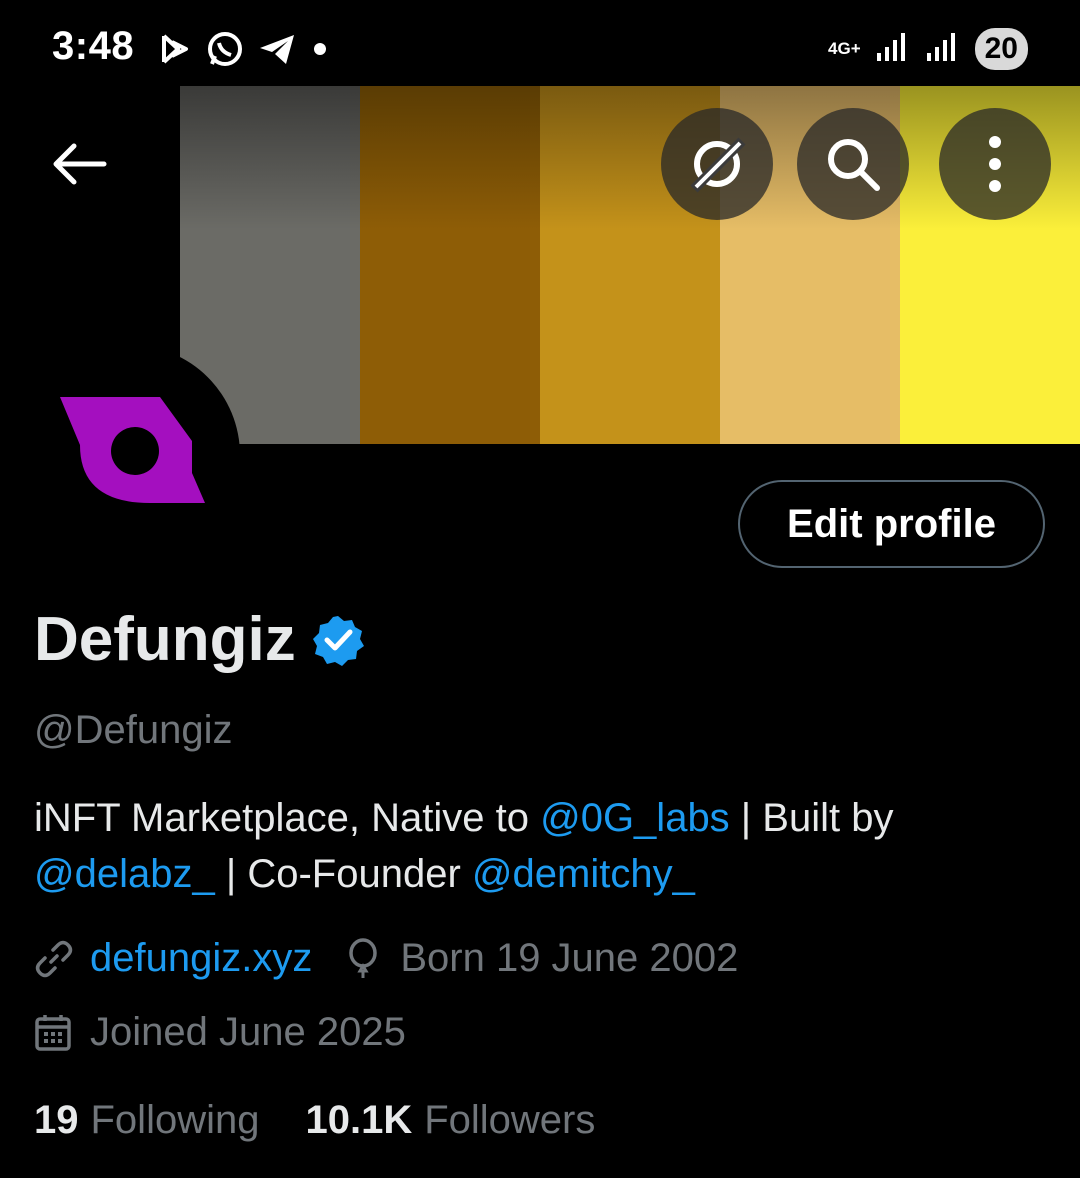 This screenshot has height=1178, width=1080. What do you see at coordinates (132, 450) in the screenshot?
I see `defungiz-logo` at bounding box center [132, 450].